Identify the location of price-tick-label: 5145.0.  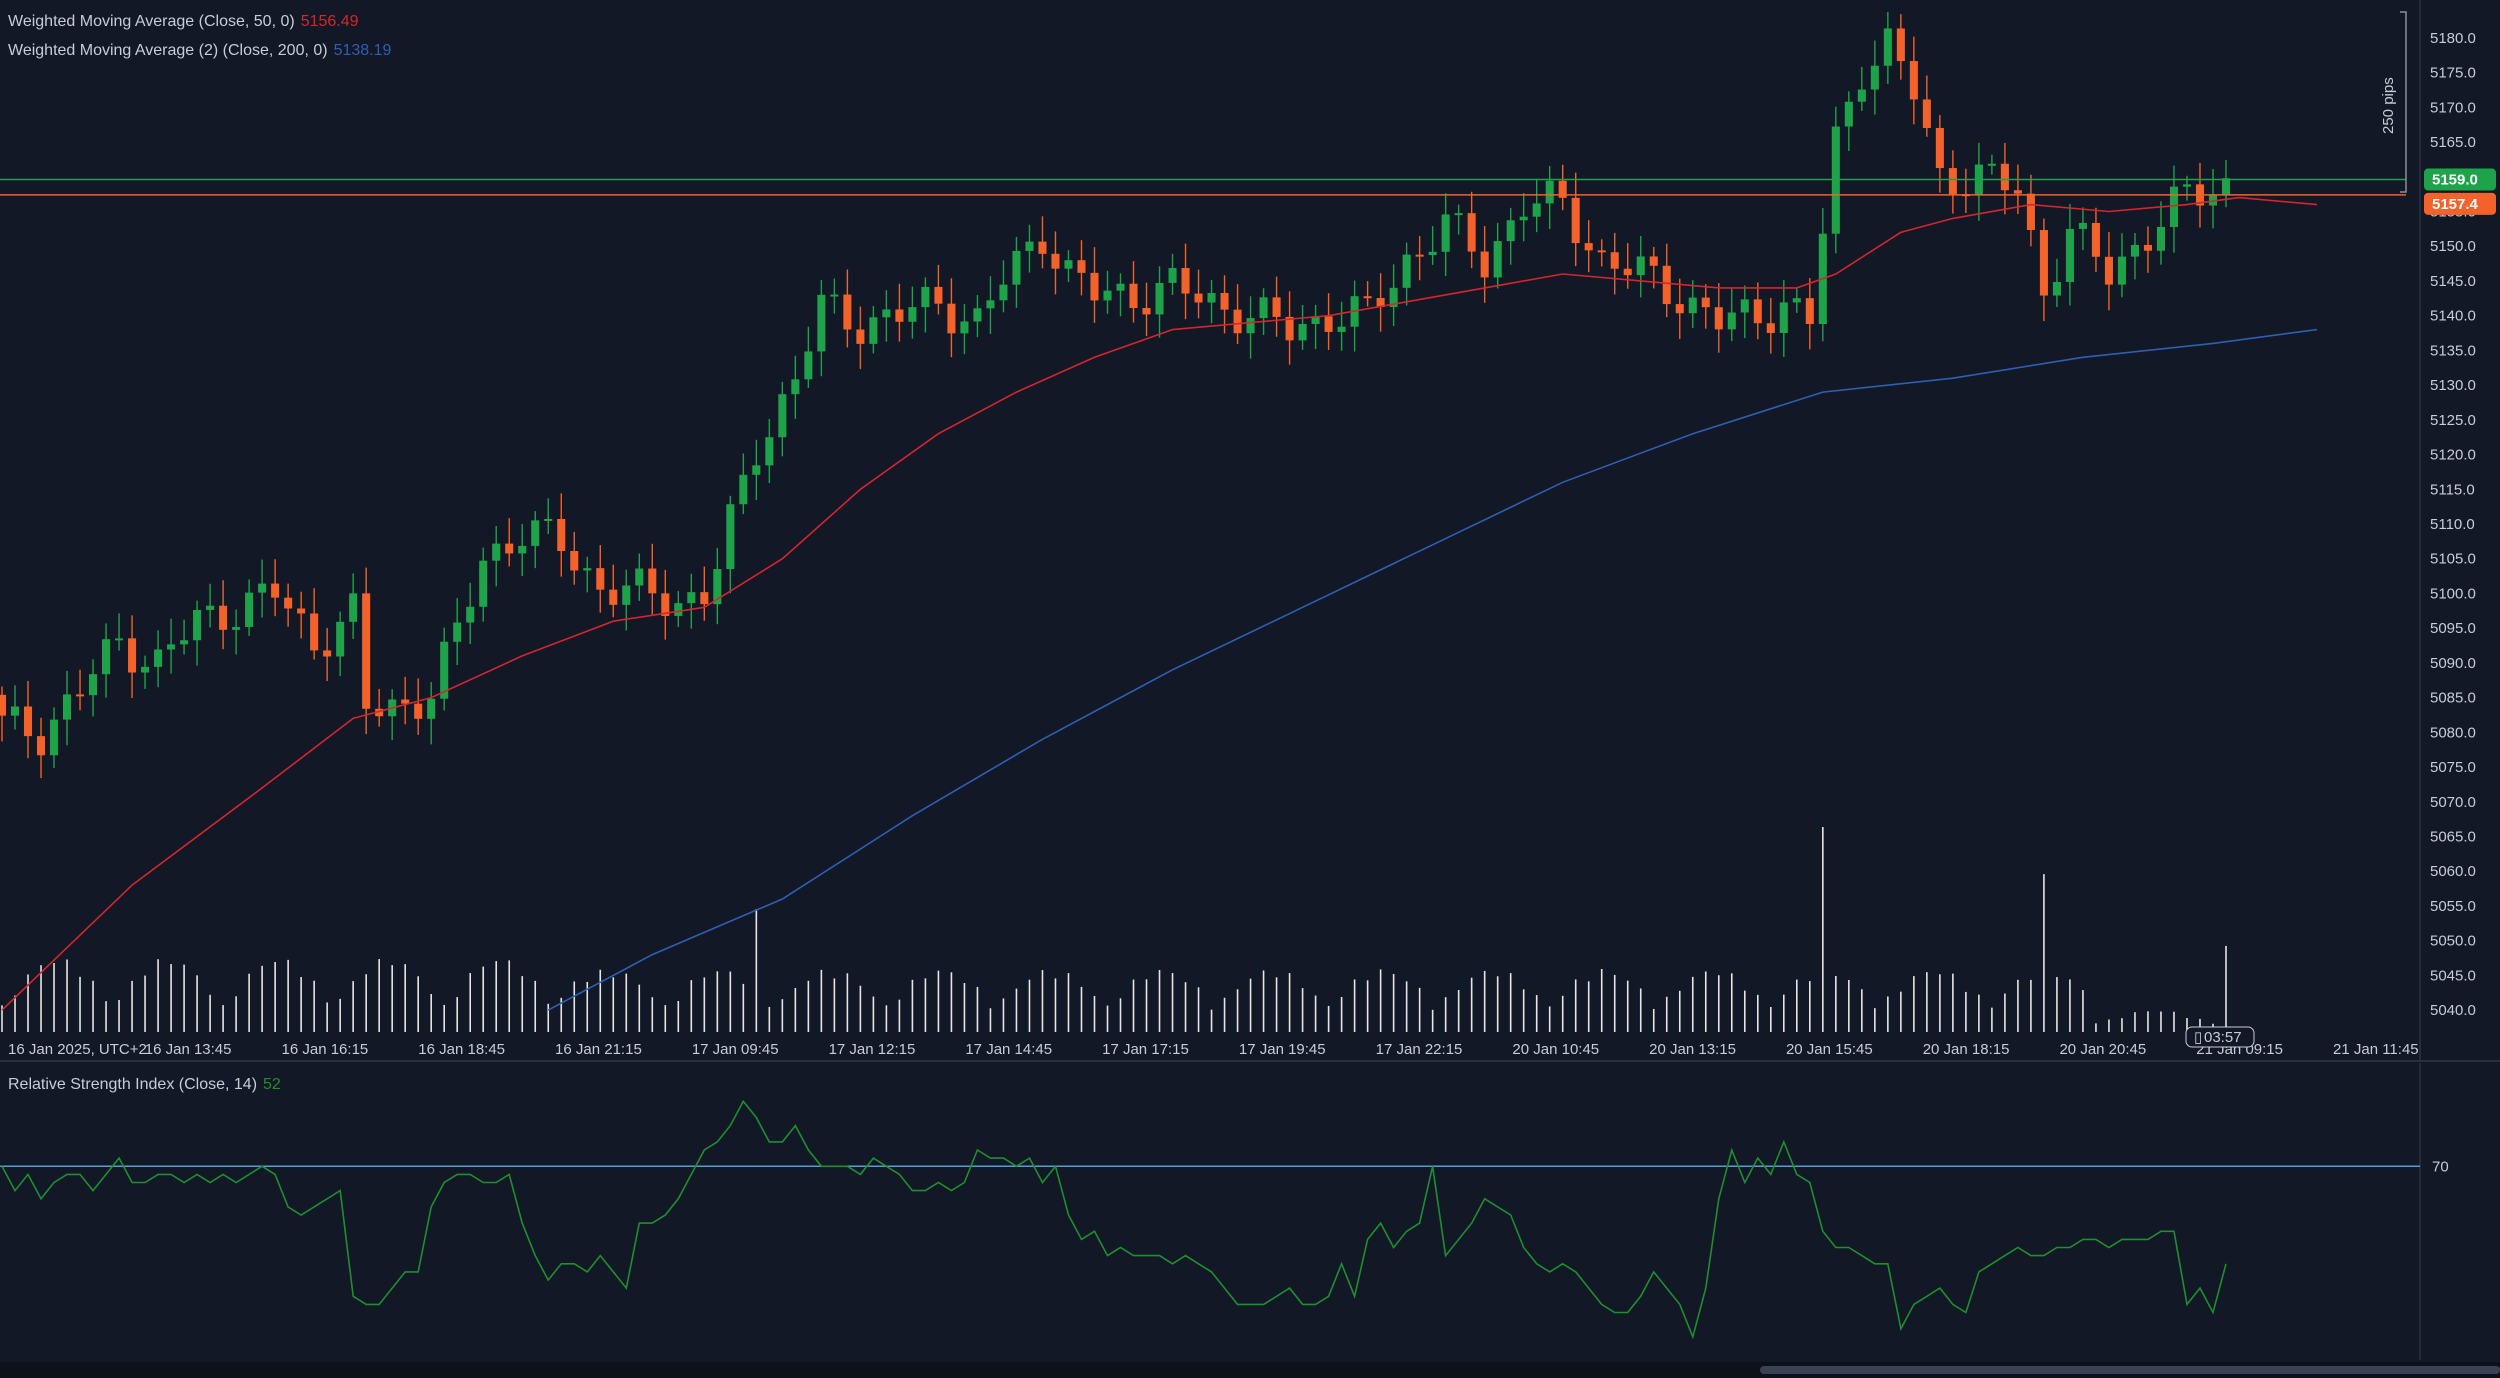
(2453, 281).